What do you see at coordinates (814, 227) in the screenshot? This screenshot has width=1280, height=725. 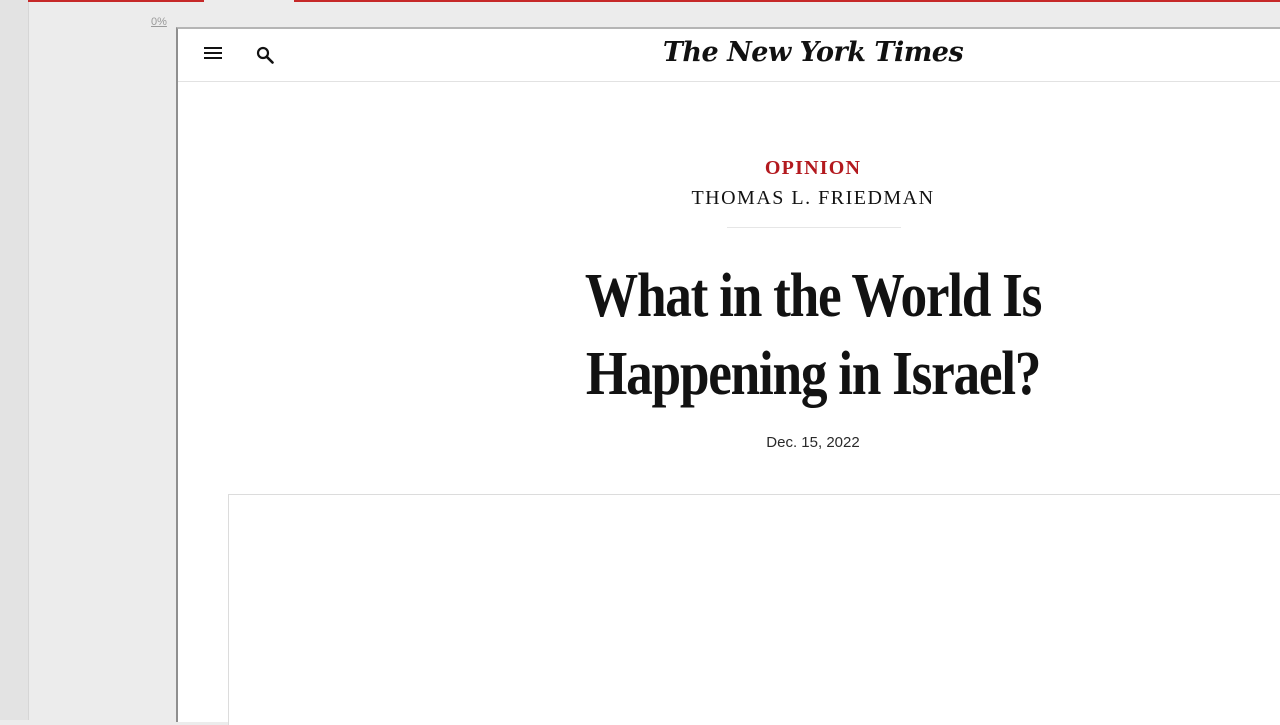 I see `byline-divider` at bounding box center [814, 227].